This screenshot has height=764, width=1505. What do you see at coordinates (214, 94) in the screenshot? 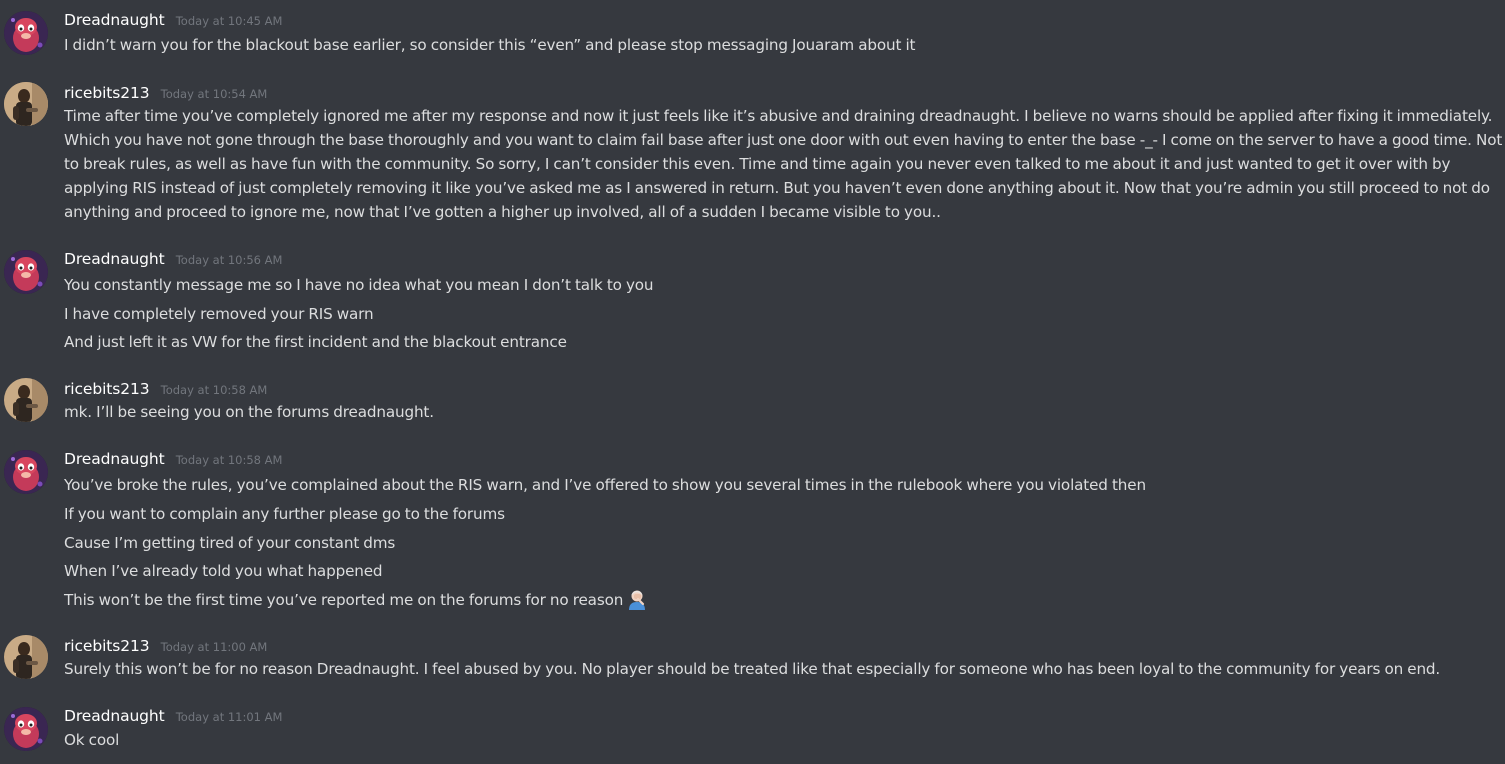
I see `timestamp: Today at 10:54 AM` at bounding box center [214, 94].